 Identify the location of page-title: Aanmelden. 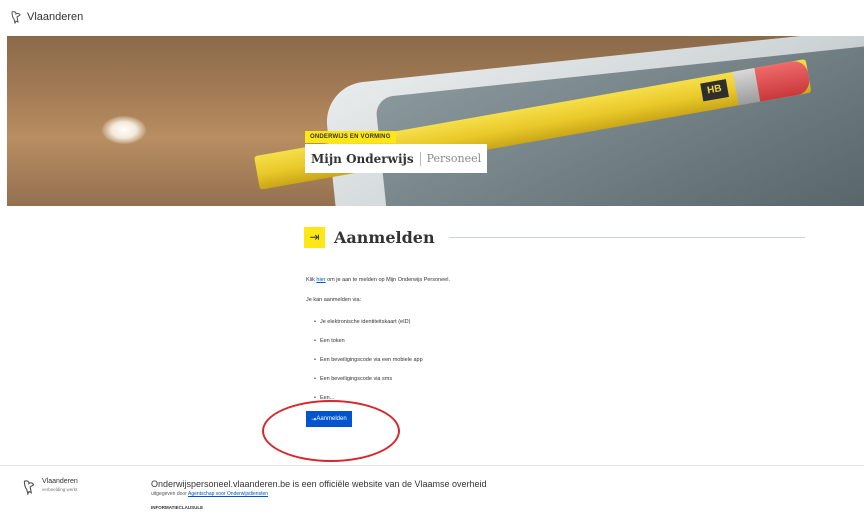
(384, 237).